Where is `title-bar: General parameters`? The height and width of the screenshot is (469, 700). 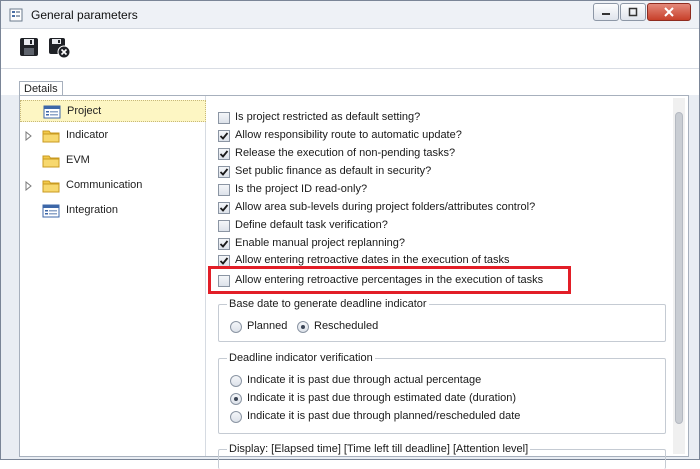 title-bar: General parameters is located at coordinates (350, 15).